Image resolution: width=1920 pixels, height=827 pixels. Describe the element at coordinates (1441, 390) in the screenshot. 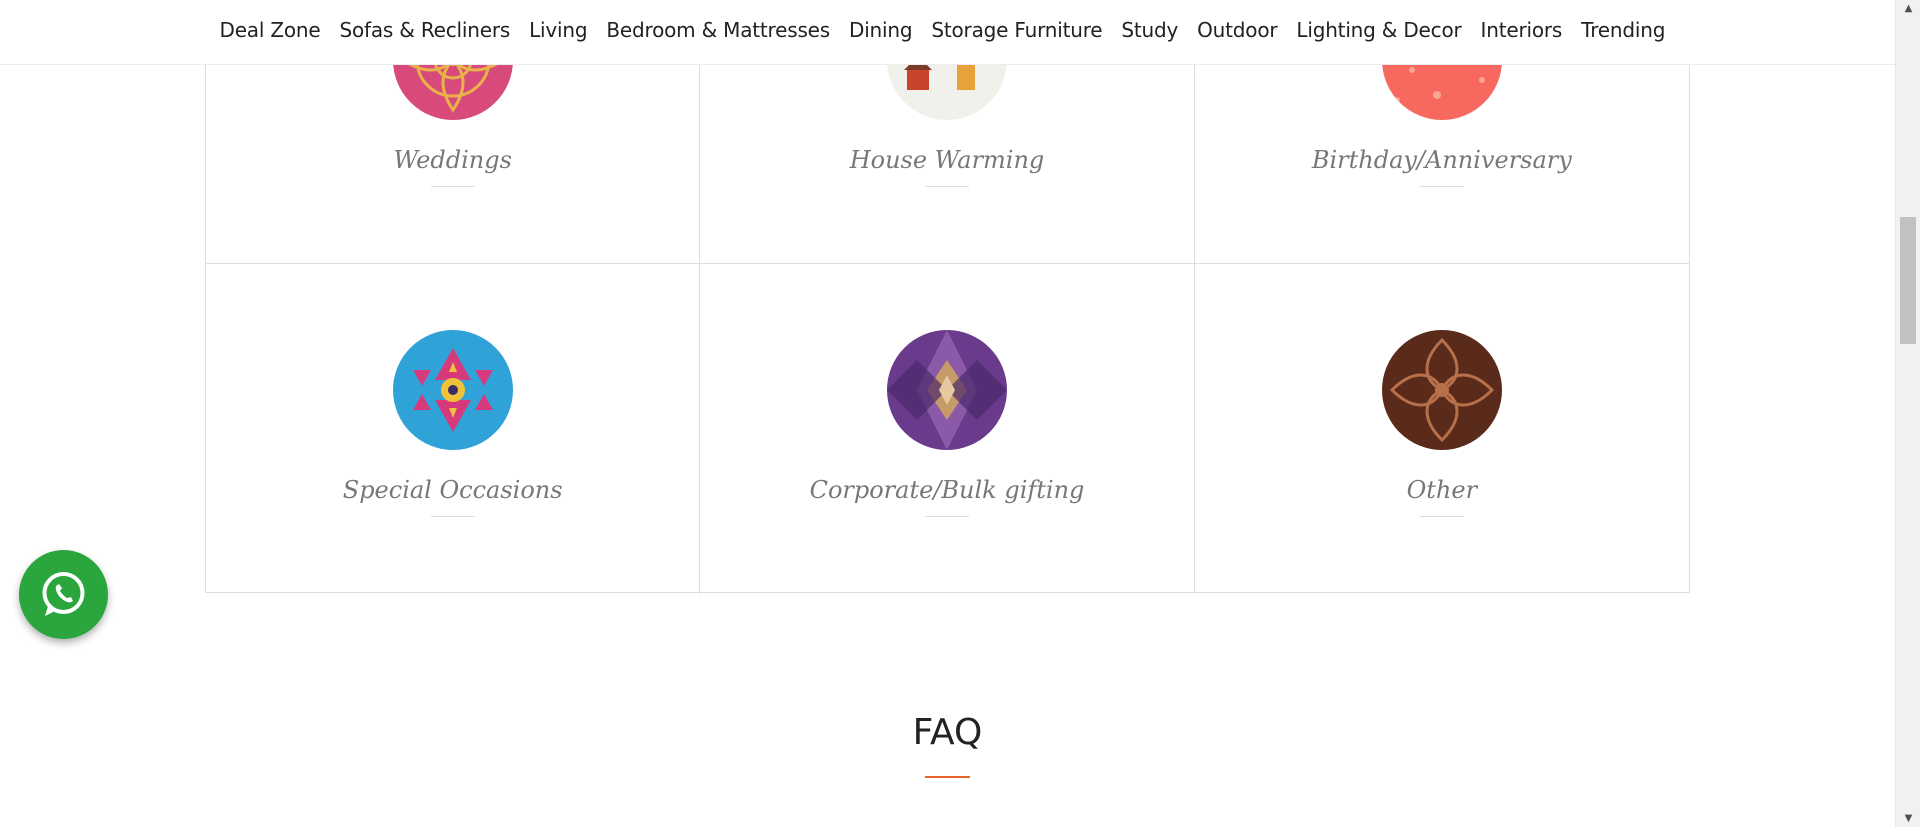

I see `other-pattern-image` at that location.